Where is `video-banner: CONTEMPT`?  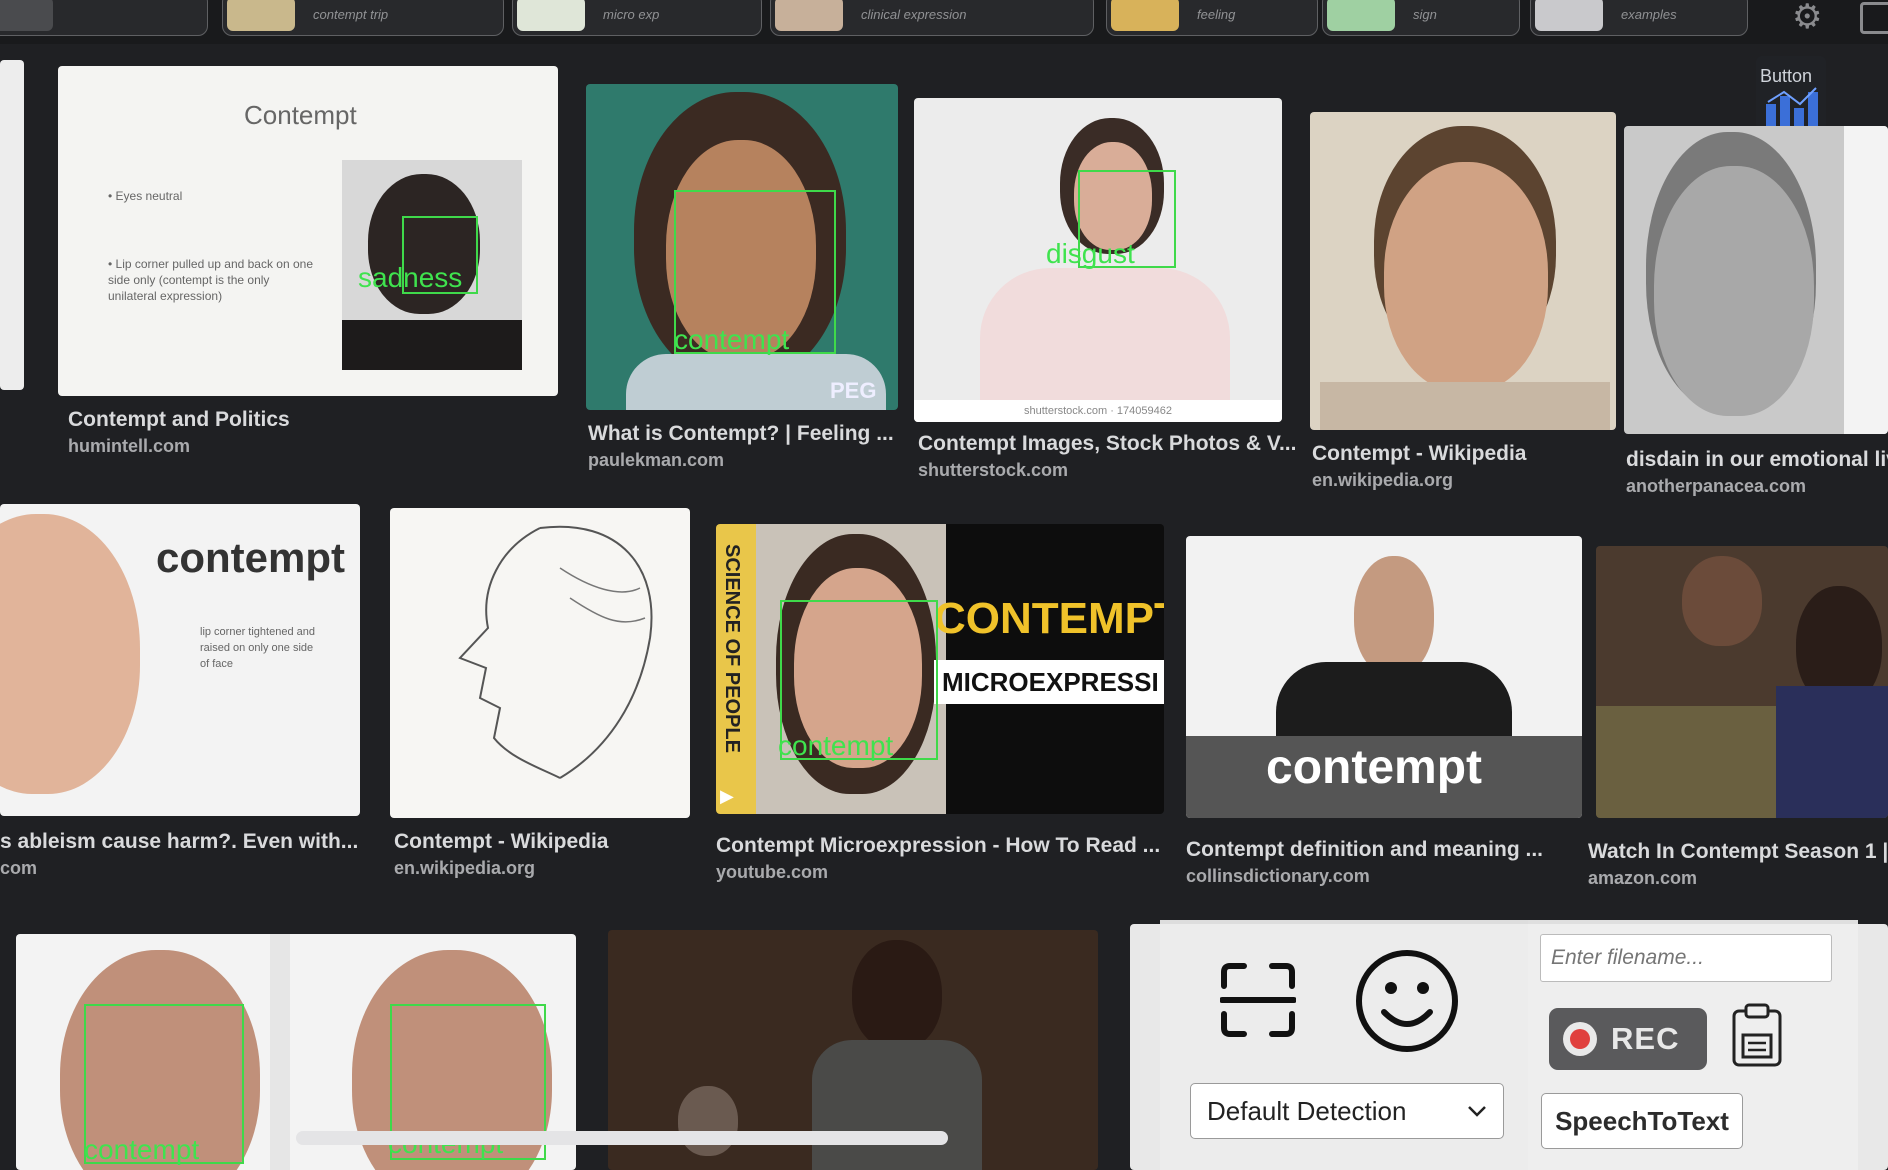
video-banner: CONTEMPT is located at coordinates (1049, 618).